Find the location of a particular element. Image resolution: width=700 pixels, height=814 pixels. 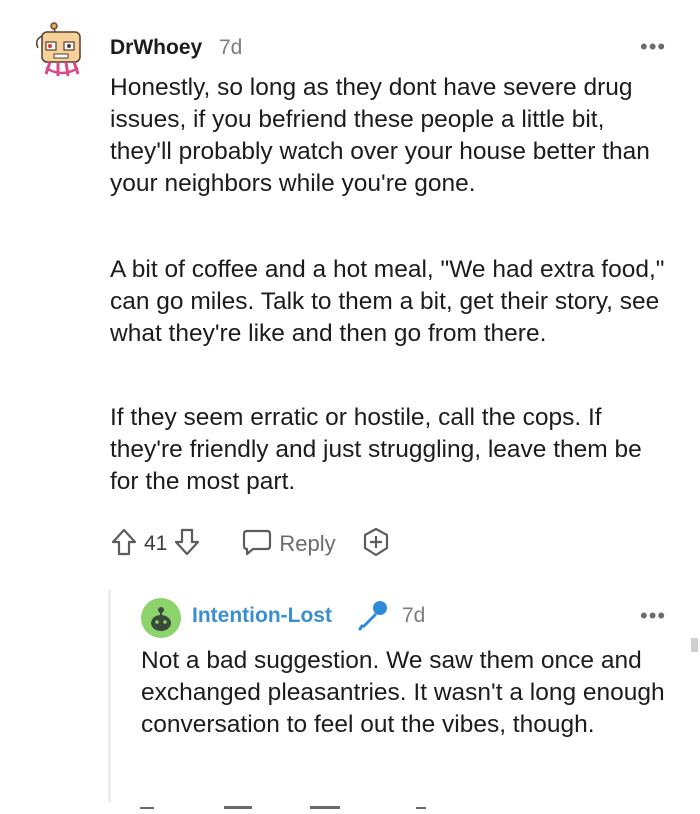

upvote-arrow-icon is located at coordinates (124, 544).